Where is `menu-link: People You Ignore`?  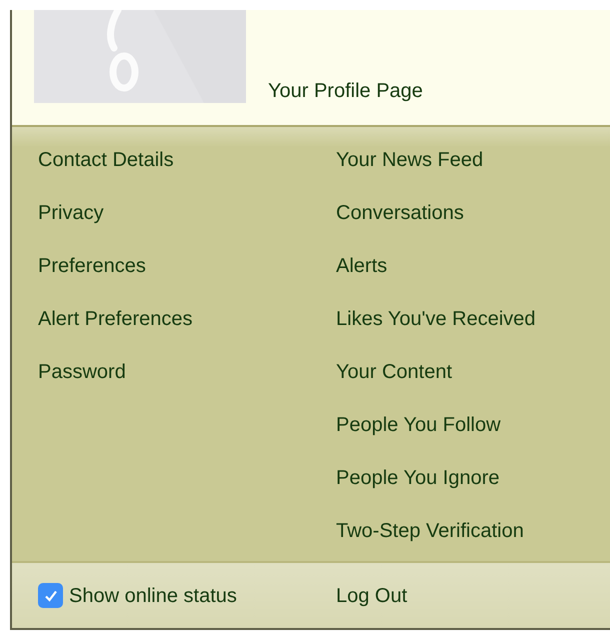 menu-link: People You Ignore is located at coordinates (418, 477).